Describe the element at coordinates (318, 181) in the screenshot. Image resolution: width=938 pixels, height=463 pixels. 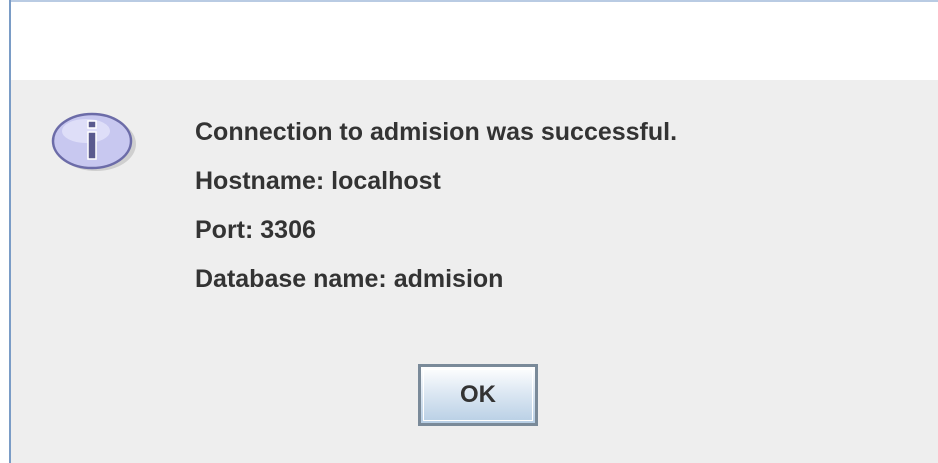
I see `message-line-hostname: Hostname: localhost` at that location.